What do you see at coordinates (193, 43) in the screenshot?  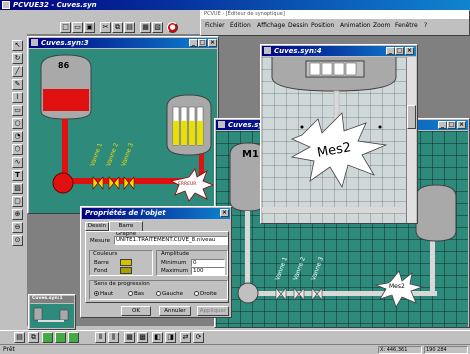 I see `cuves3-minimize-button: _` at bounding box center [193, 43].